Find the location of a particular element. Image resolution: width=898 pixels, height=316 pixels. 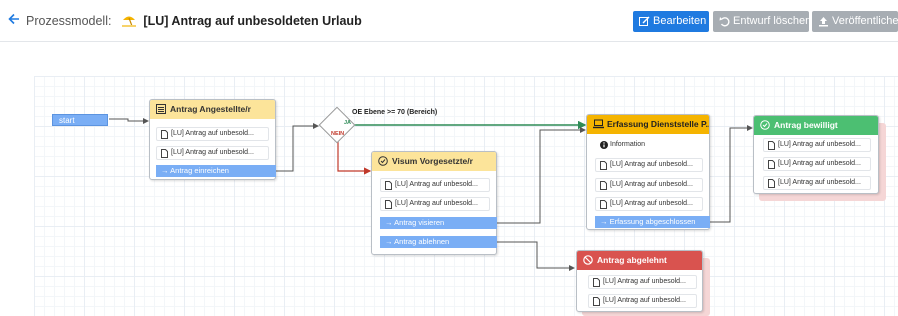

node-title: Visum Vorgesetzte/r is located at coordinates (432, 161).